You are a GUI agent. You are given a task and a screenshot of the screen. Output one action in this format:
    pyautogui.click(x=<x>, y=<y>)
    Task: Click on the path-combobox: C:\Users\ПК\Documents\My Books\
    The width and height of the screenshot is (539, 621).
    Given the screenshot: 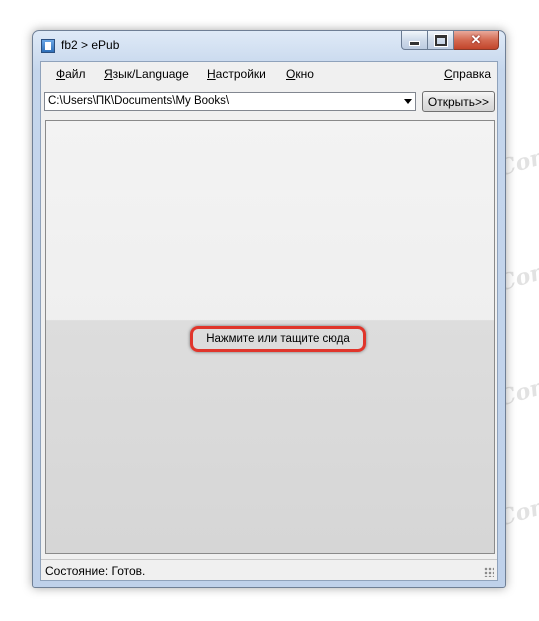 What is the action you would take?
    pyautogui.click(x=230, y=101)
    